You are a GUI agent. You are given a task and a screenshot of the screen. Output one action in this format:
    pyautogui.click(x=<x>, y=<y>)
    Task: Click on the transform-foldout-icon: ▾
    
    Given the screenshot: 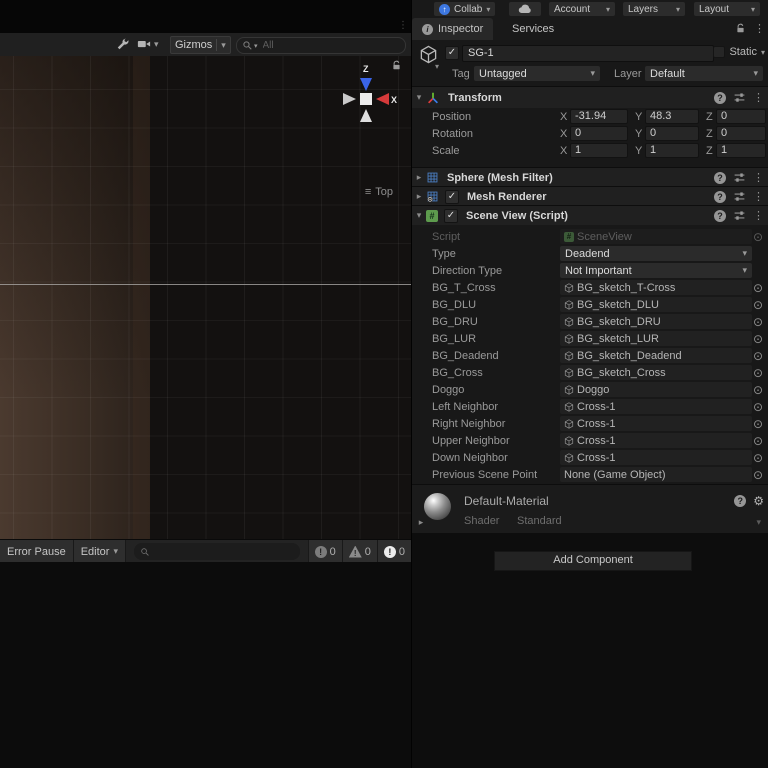 What is the action you would take?
    pyautogui.click(x=419, y=97)
    